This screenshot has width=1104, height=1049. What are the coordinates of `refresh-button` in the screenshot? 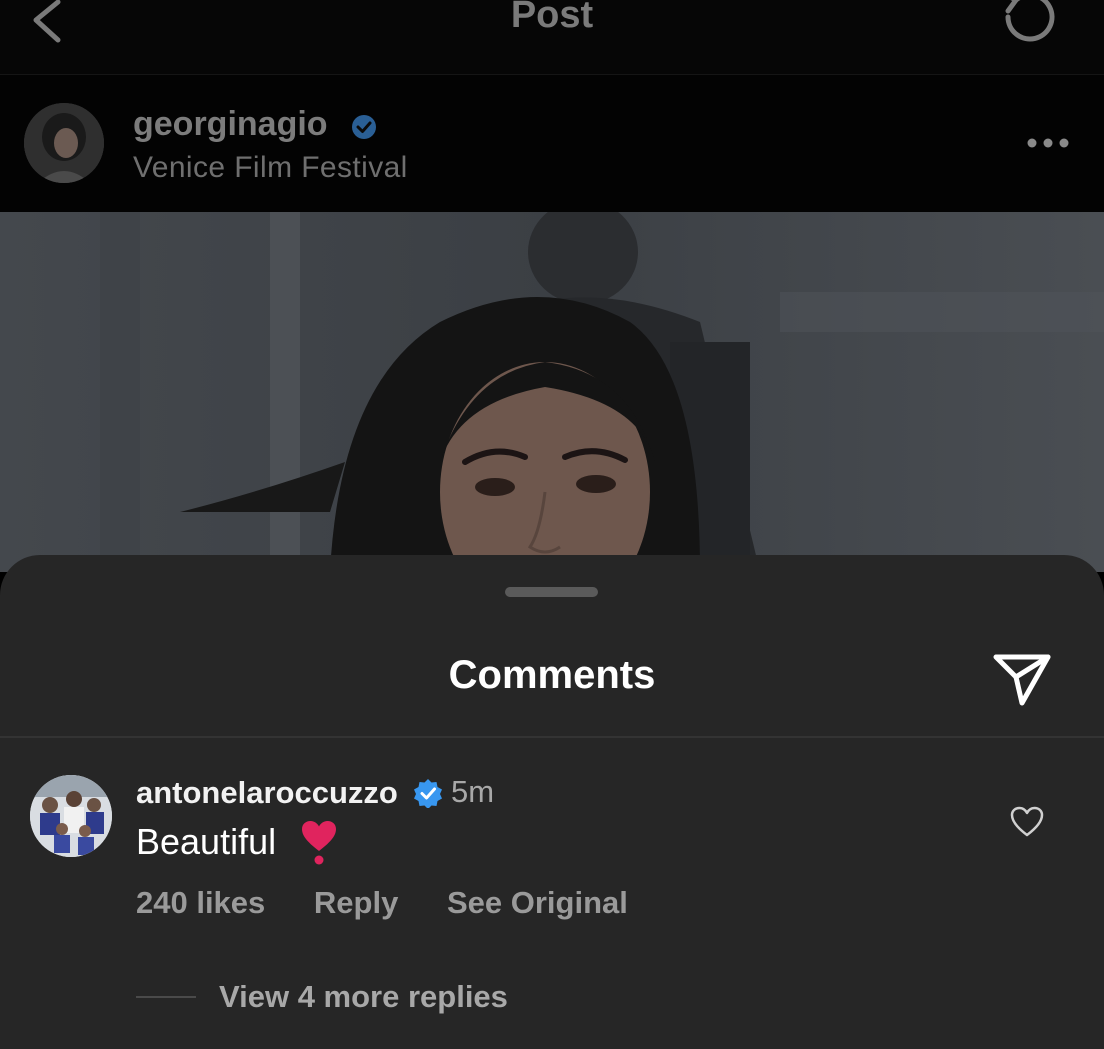 It's located at (1025, 24).